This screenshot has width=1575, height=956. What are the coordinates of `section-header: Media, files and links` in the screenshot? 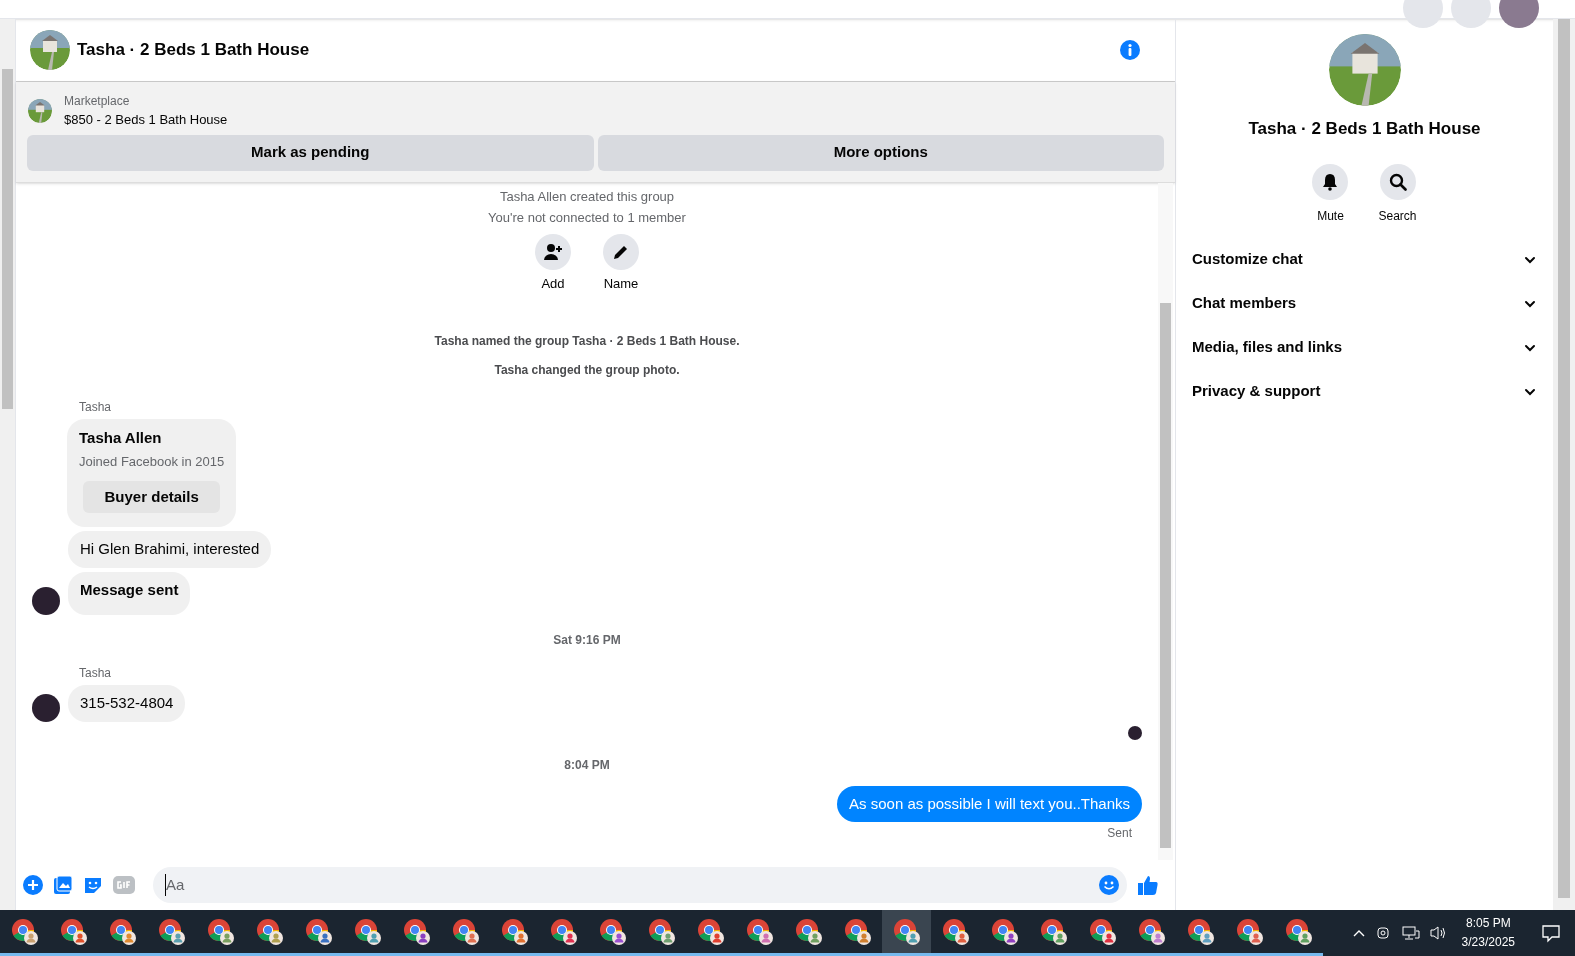 It's located at (1364, 347).